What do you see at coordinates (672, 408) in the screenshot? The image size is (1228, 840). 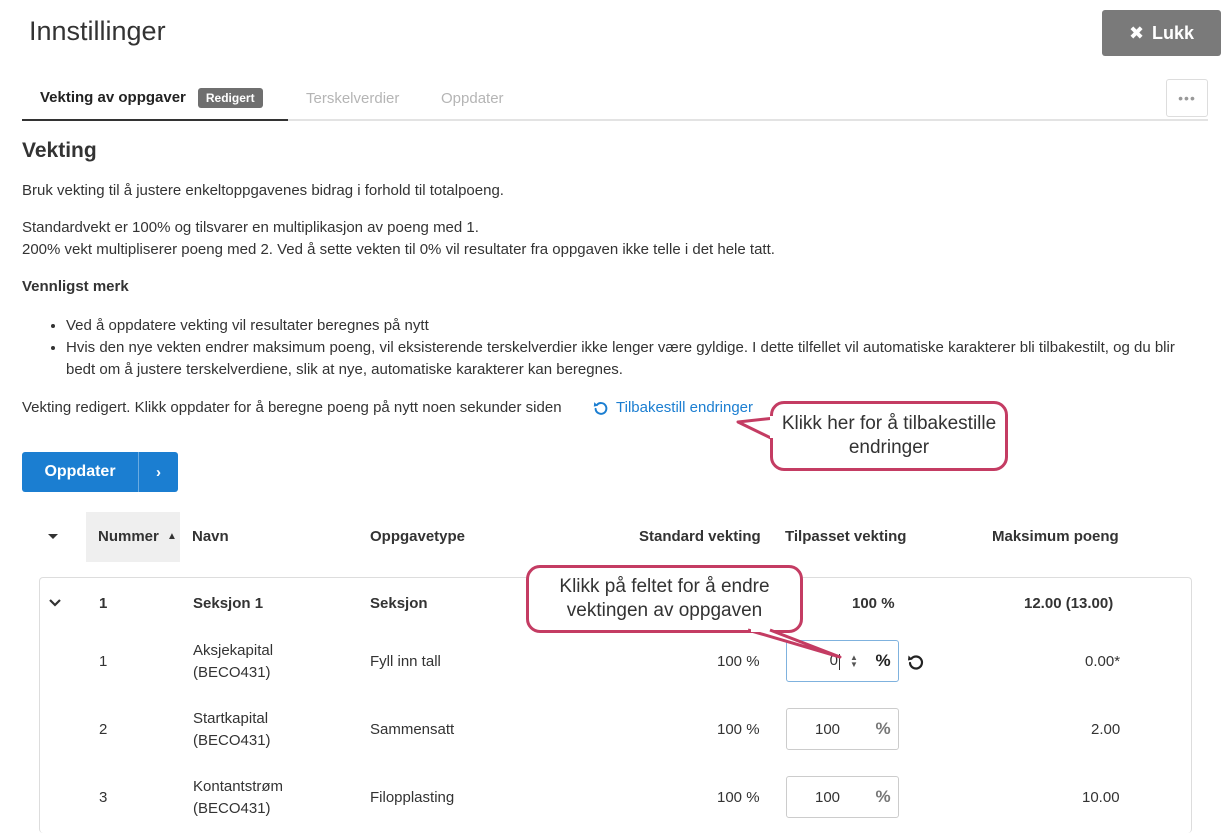 I see `reset-changes-link: Tilbakestill endringer` at bounding box center [672, 408].